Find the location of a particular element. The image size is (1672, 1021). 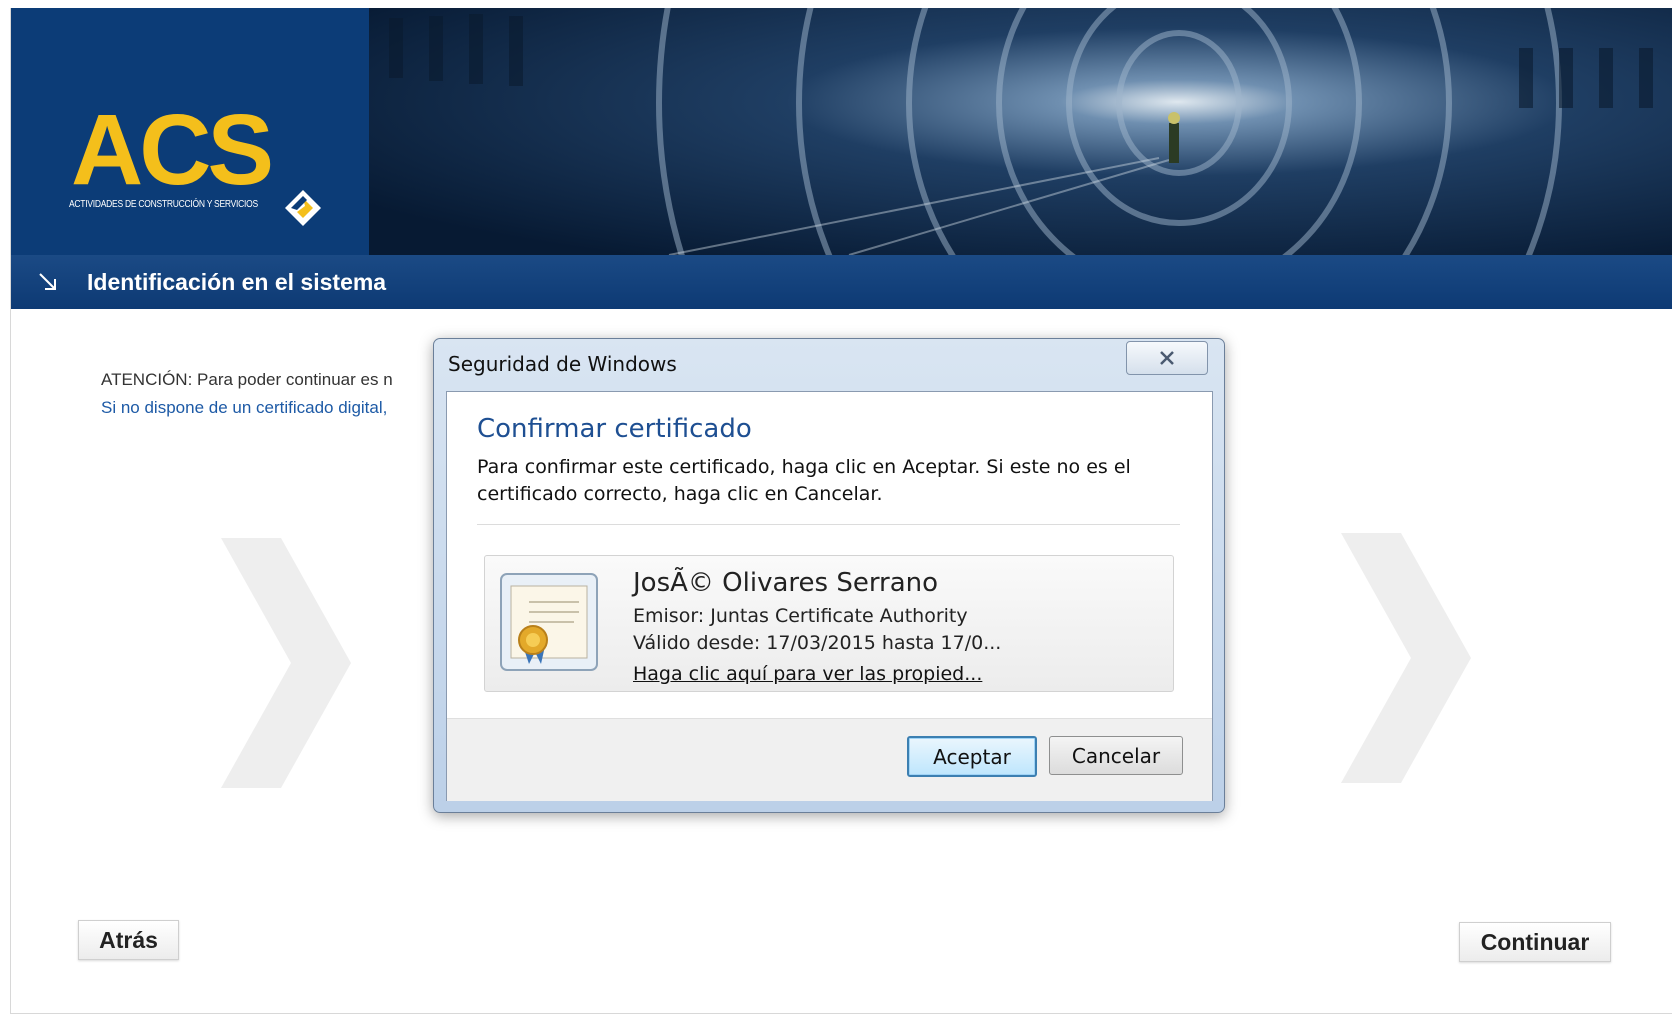

accept-button: Aceptar is located at coordinates (972, 756).